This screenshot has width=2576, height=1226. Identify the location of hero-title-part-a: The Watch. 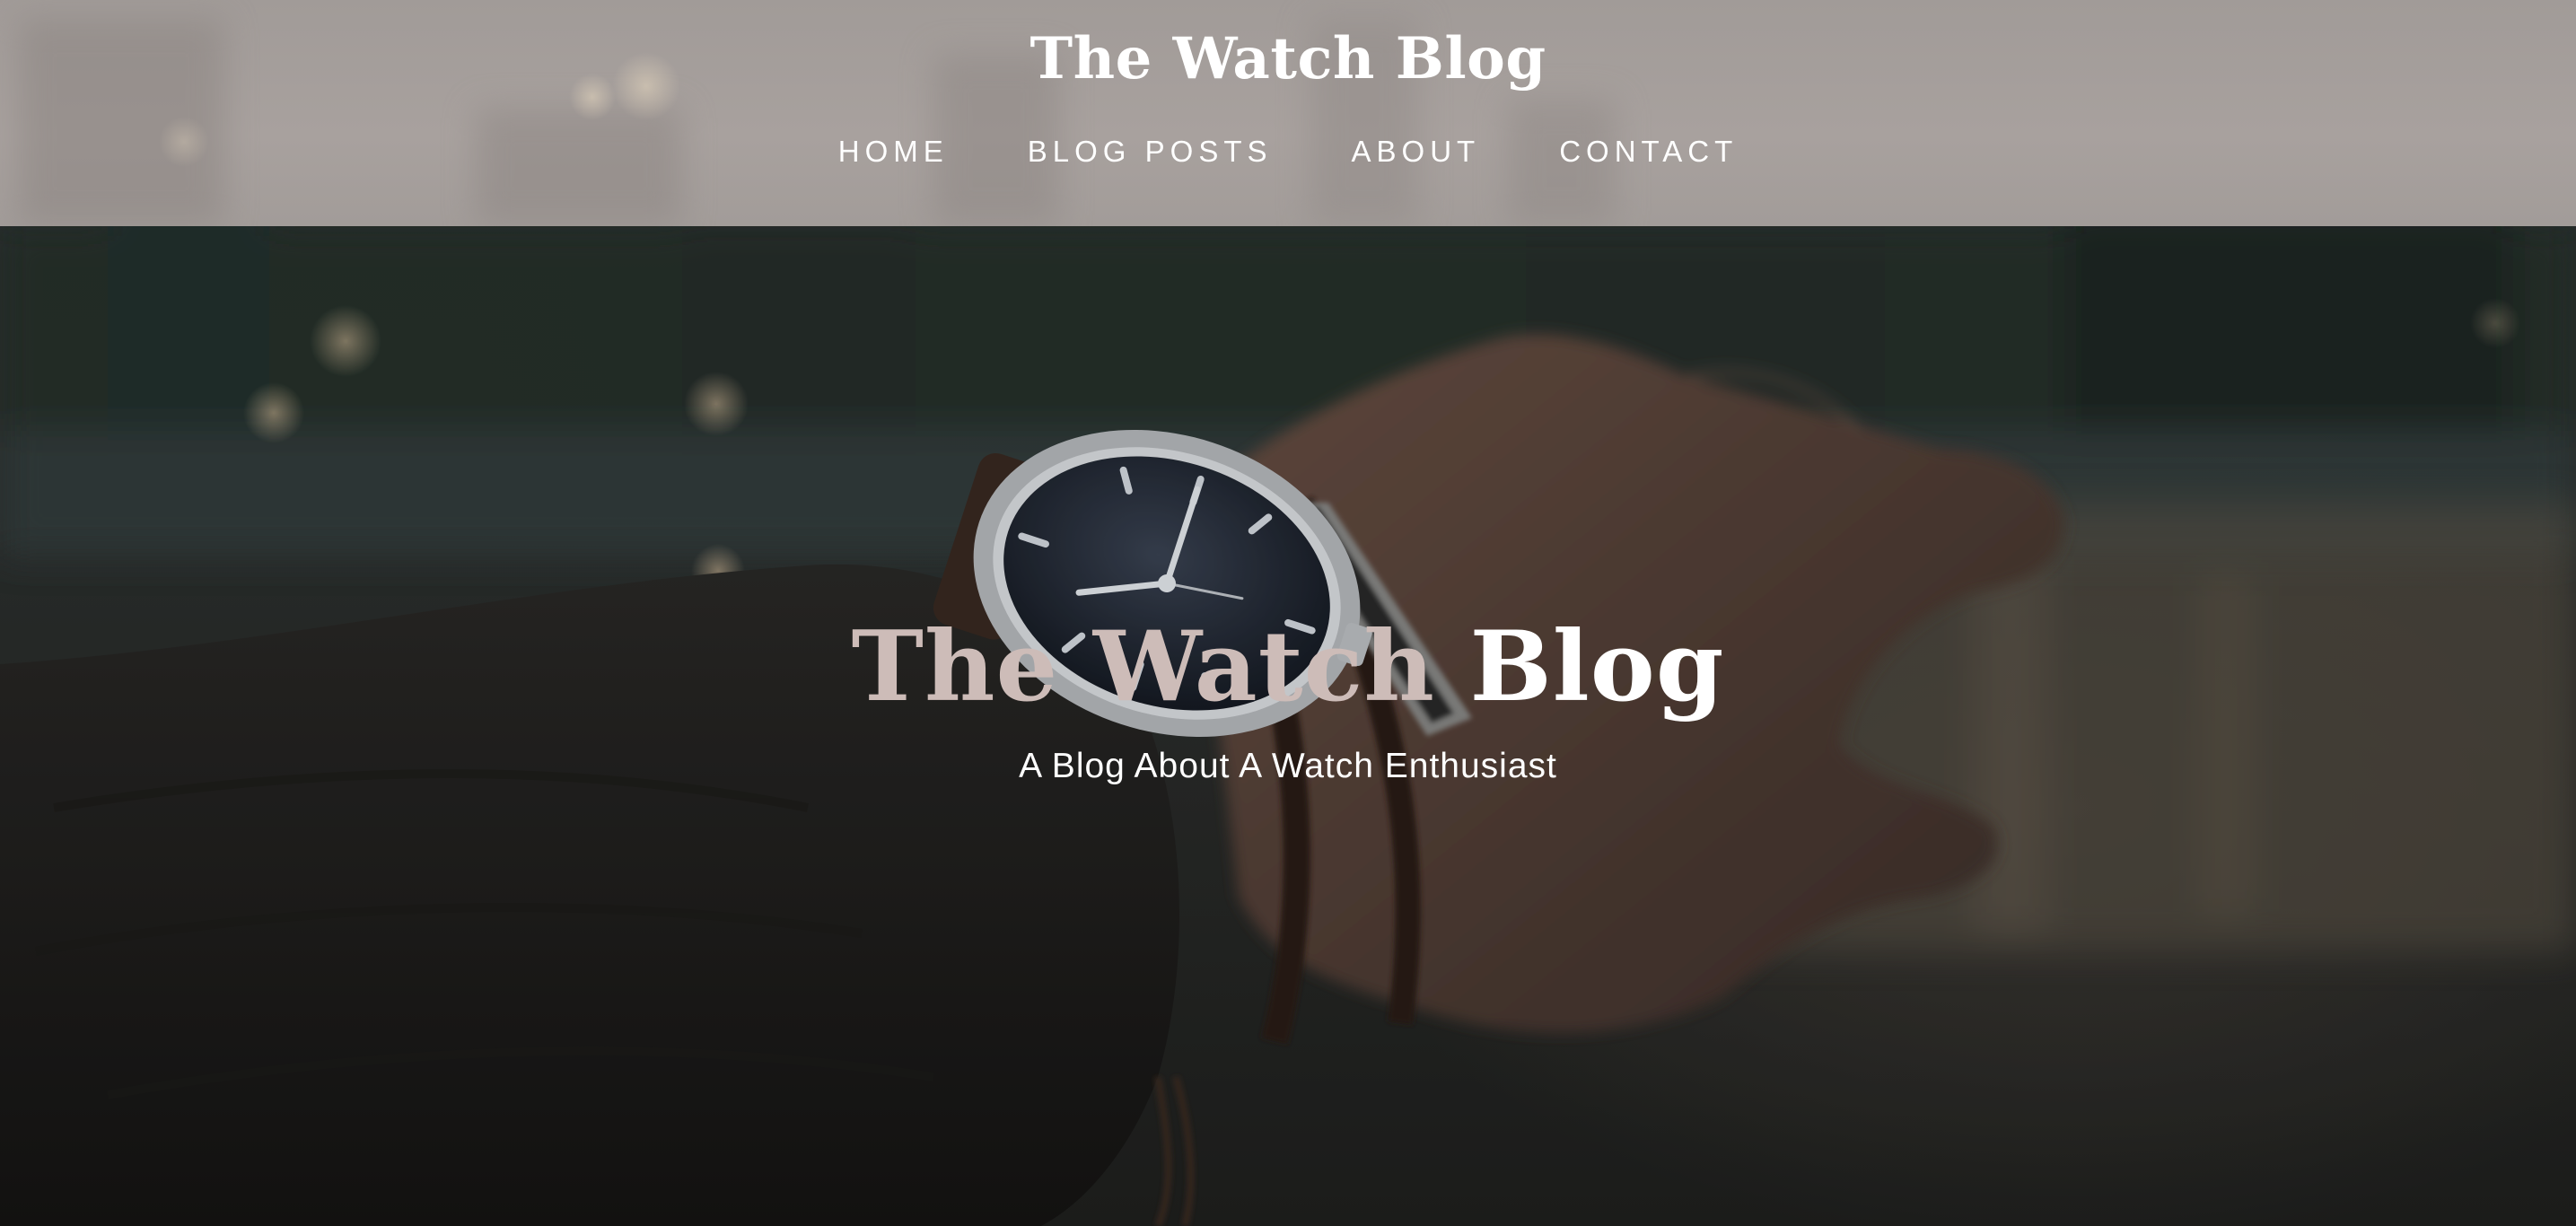
(1160, 667).